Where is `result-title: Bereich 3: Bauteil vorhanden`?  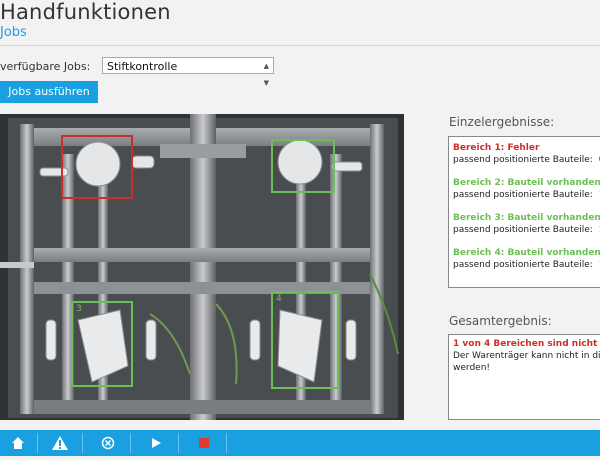
result-title: Bereich 3: Bauteil vorhanden is located at coordinates (526, 218).